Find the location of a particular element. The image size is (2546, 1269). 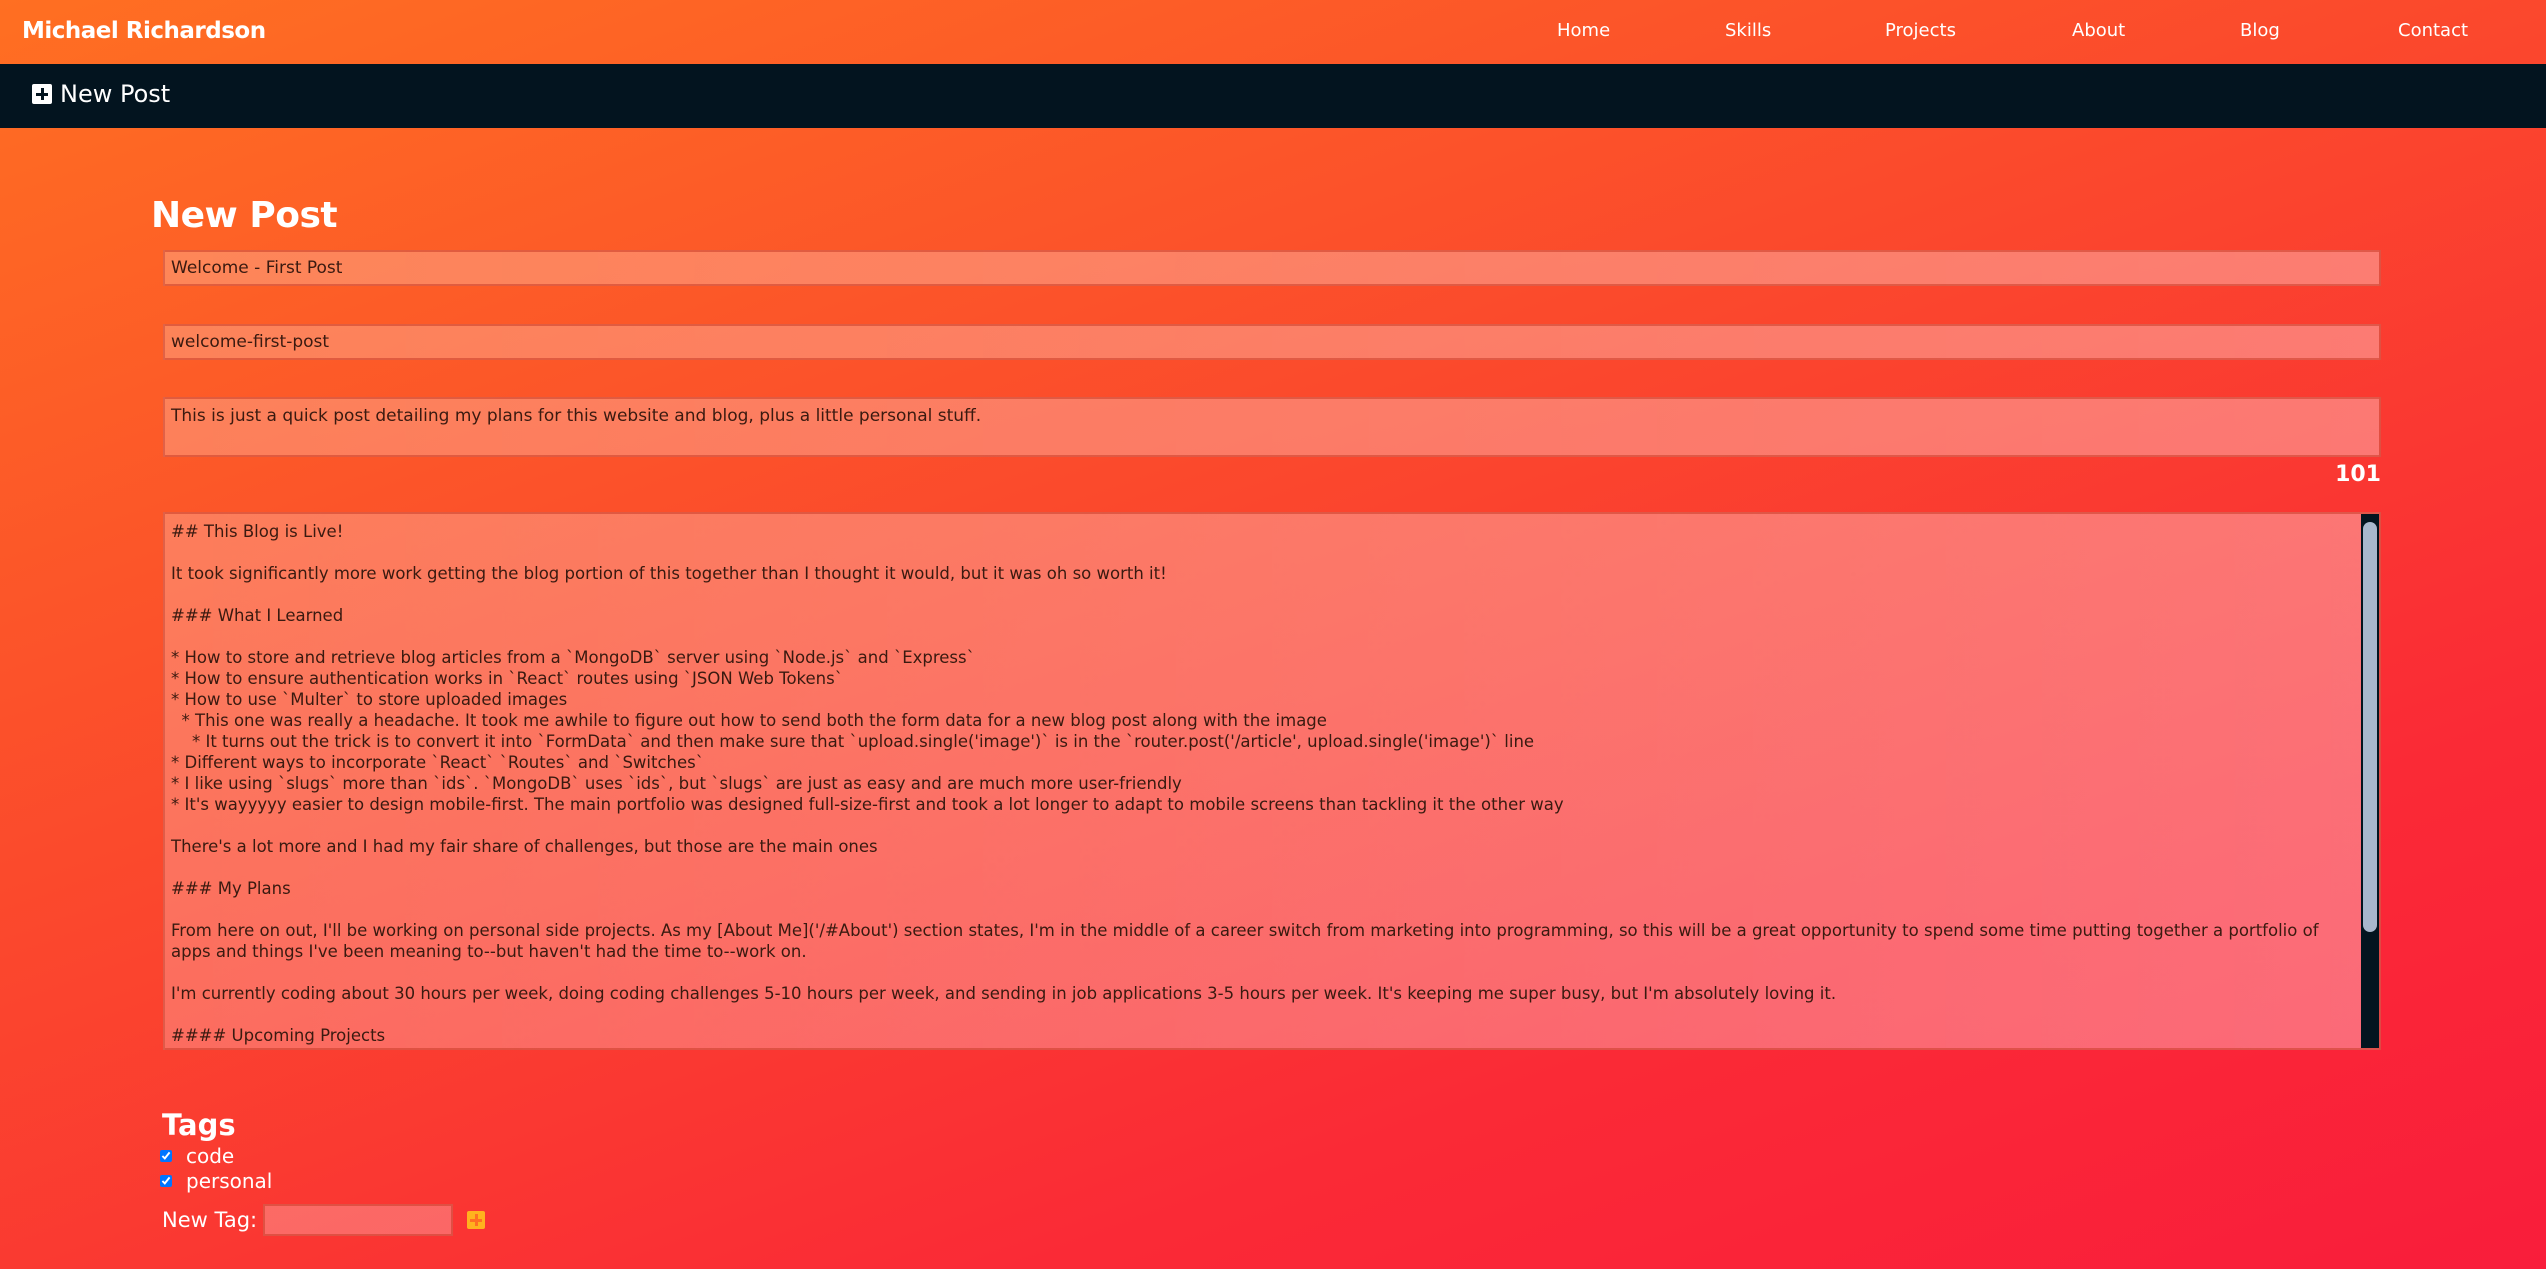

new-tag-row: New Tag: is located at coordinates (324, 1220).